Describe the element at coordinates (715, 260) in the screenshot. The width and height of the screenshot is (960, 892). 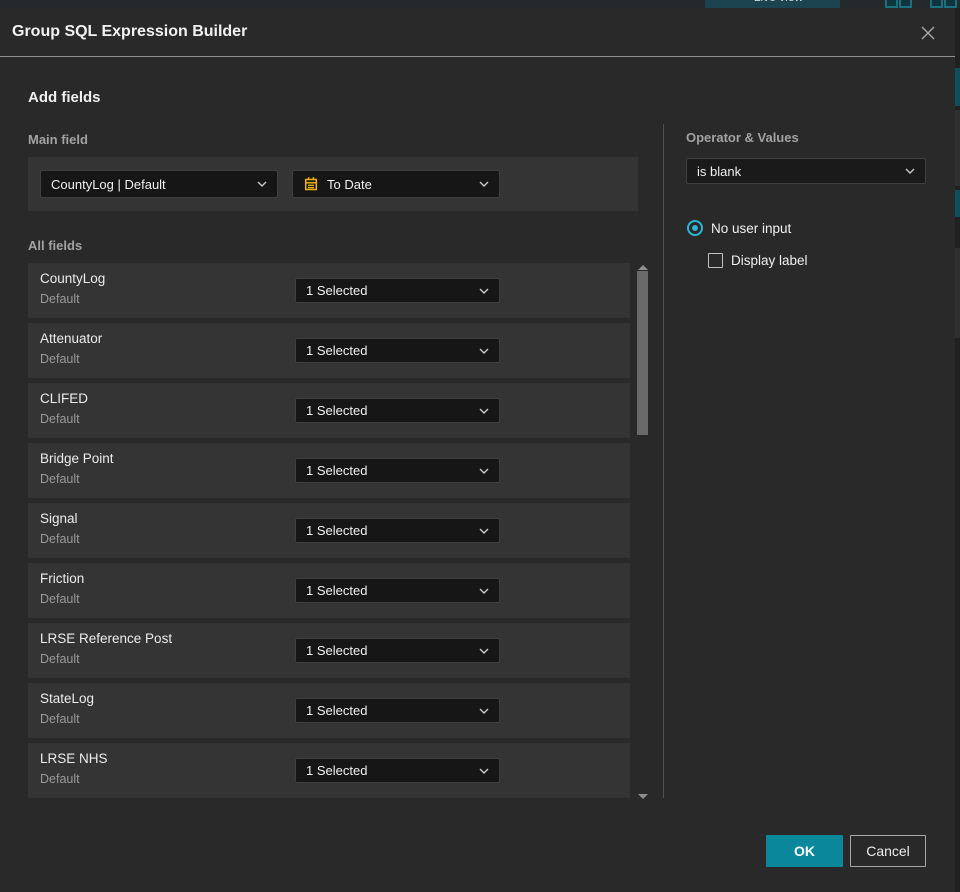
I see `display-label-checkbox` at that location.